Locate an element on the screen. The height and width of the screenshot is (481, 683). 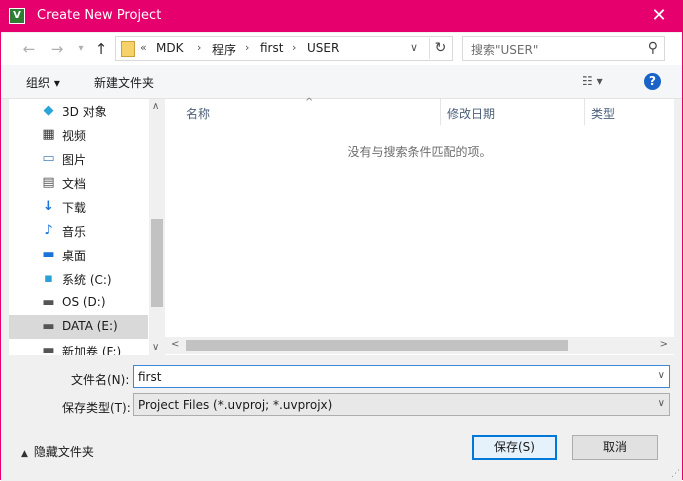
video-icon: ▦ is located at coordinates (48, 134).